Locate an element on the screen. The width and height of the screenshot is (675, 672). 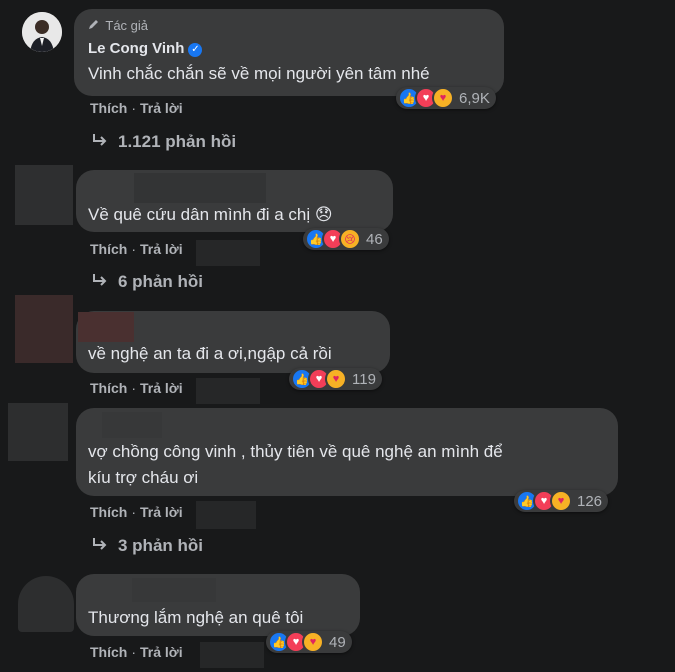
sad-icon: 😢 is located at coordinates (350, 239).